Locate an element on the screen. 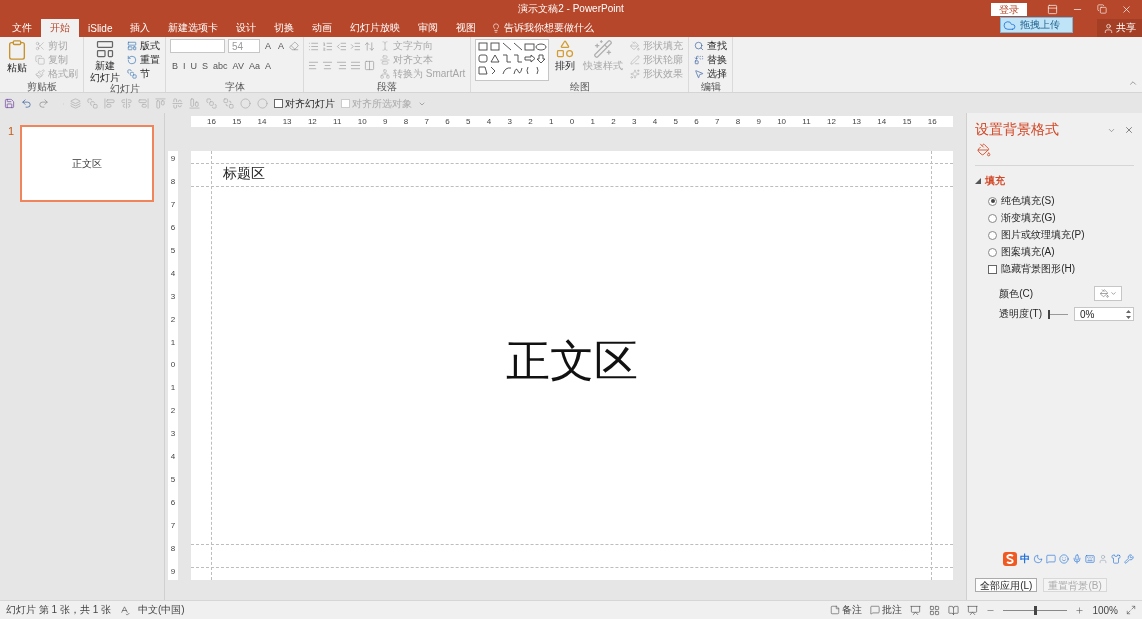 This screenshot has width=1142, height=619. format-button: A is located at coordinates (267, 66).